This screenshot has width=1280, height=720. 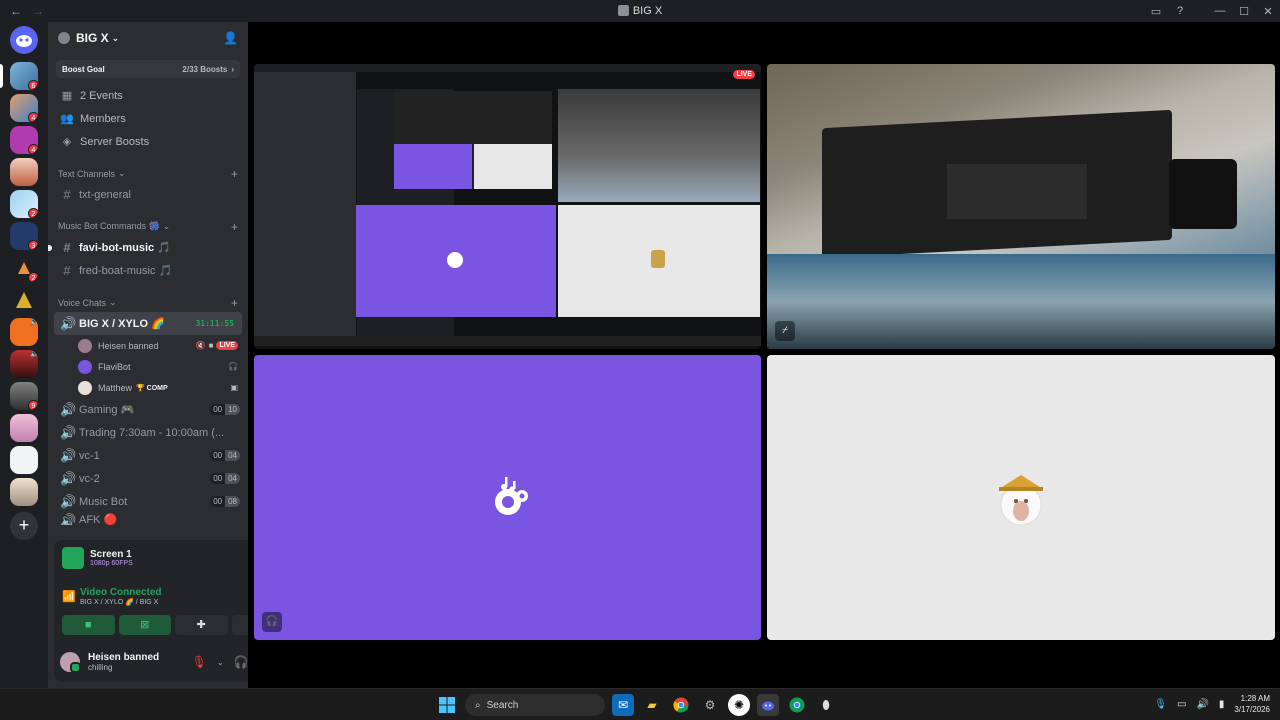 What do you see at coordinates (126, 271) in the screenshot?
I see `channel-label: fred-boat-music 🎵` at bounding box center [126, 271].